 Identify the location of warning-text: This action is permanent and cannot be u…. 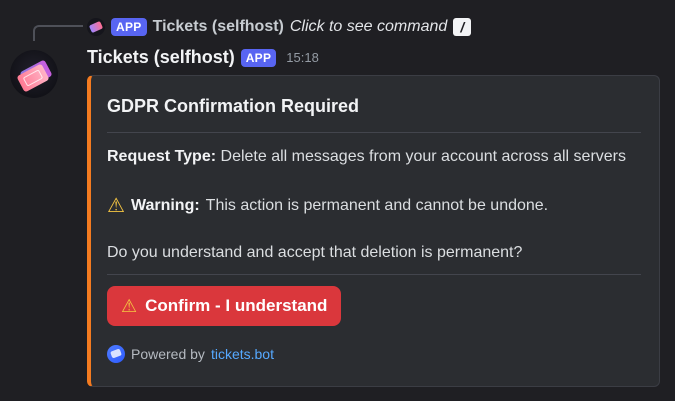
(377, 205).